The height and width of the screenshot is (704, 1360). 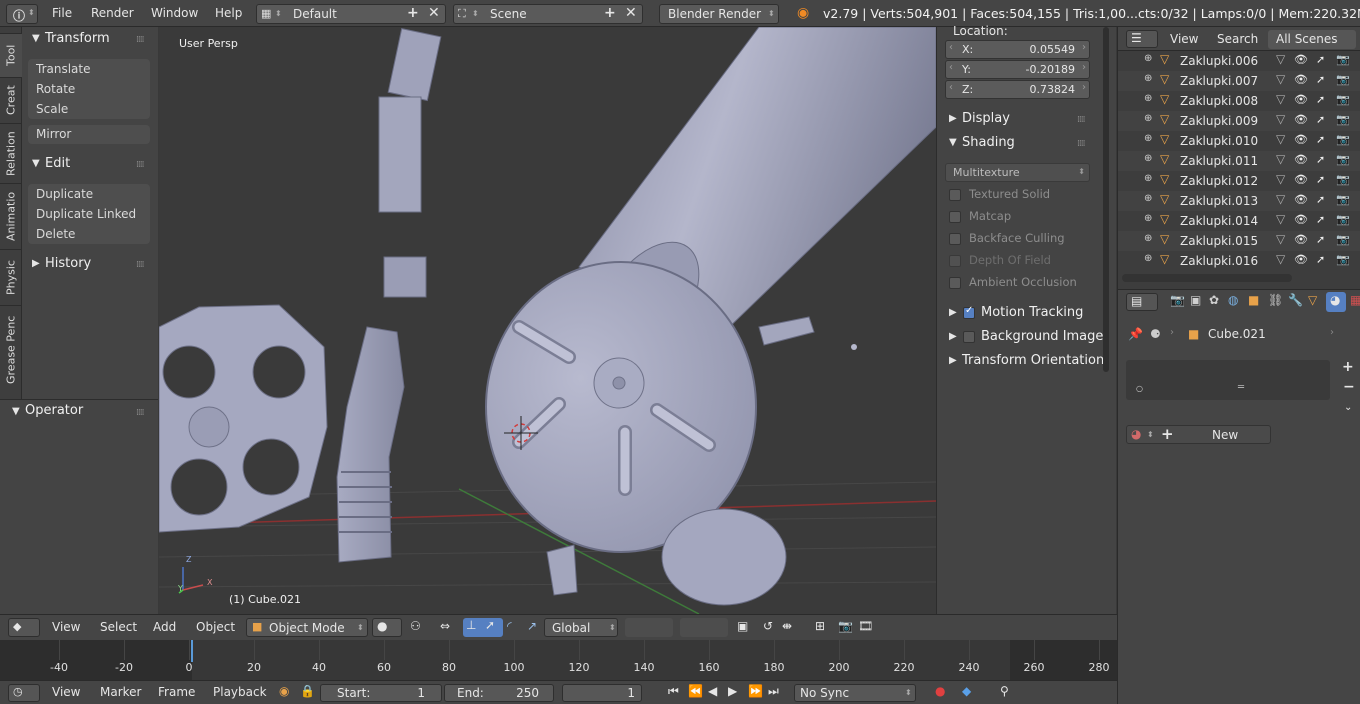 I want to click on duplicate-button: Duplicate, so click(x=64, y=194).